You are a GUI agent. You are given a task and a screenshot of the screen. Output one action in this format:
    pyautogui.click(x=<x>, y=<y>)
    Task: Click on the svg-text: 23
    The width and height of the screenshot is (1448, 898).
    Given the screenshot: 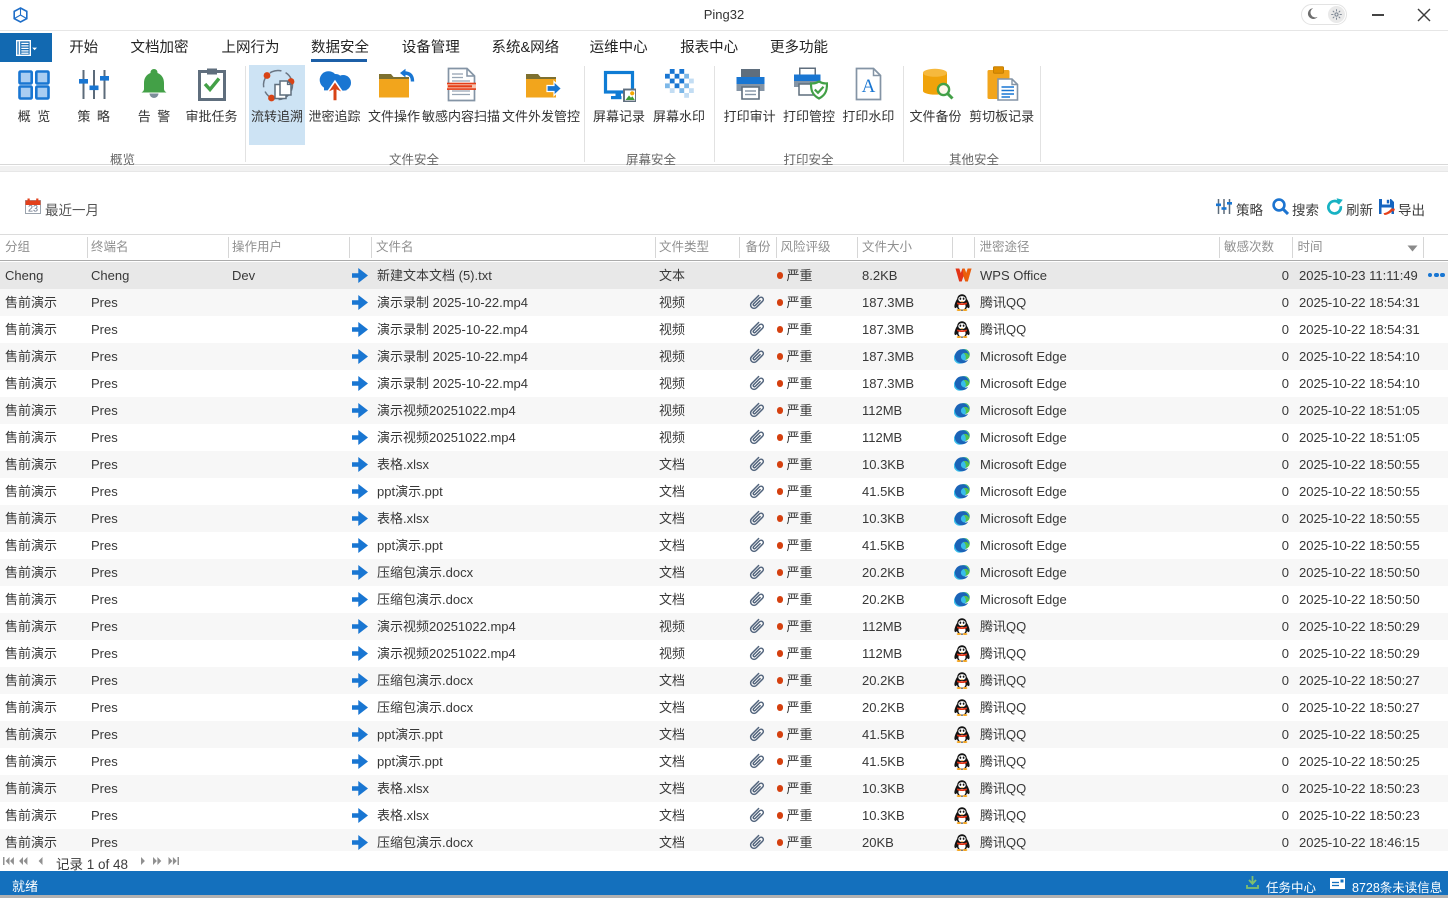 What is the action you would take?
    pyautogui.click(x=33, y=209)
    